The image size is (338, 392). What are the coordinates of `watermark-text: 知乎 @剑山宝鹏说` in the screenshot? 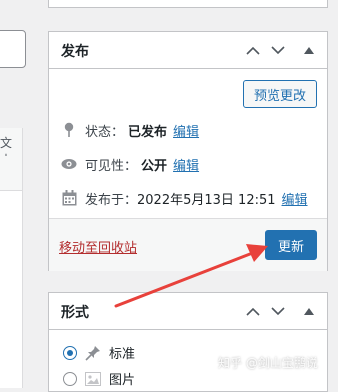 It's located at (268, 363).